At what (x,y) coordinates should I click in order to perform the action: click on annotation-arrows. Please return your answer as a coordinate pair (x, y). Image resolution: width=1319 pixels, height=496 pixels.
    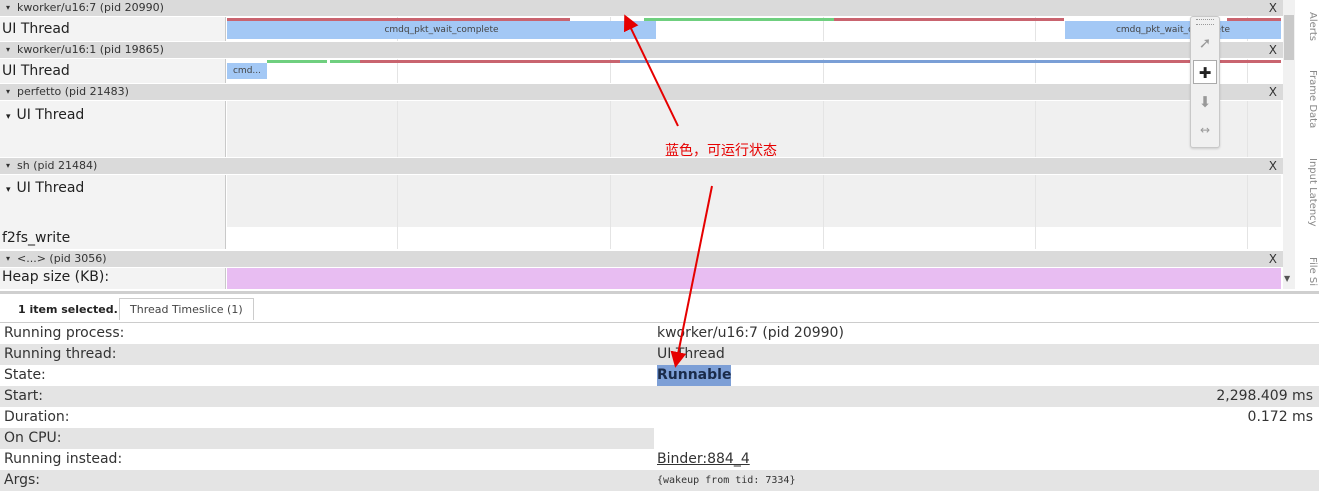
    Looking at the image, I should click on (668, 191).